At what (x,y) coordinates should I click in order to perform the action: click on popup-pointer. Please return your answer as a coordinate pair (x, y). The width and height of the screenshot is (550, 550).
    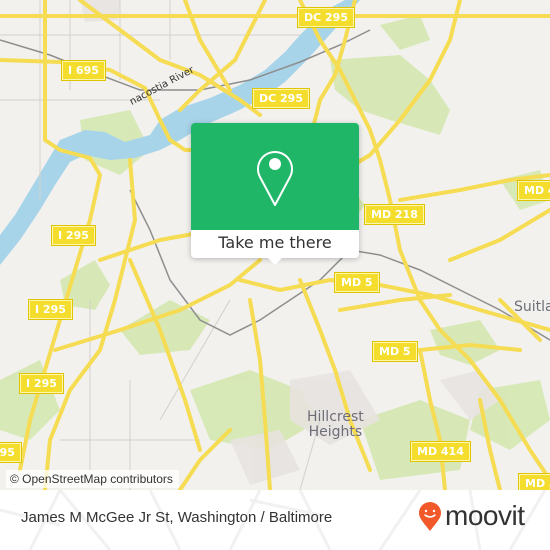
    Looking at the image, I should click on (275, 261).